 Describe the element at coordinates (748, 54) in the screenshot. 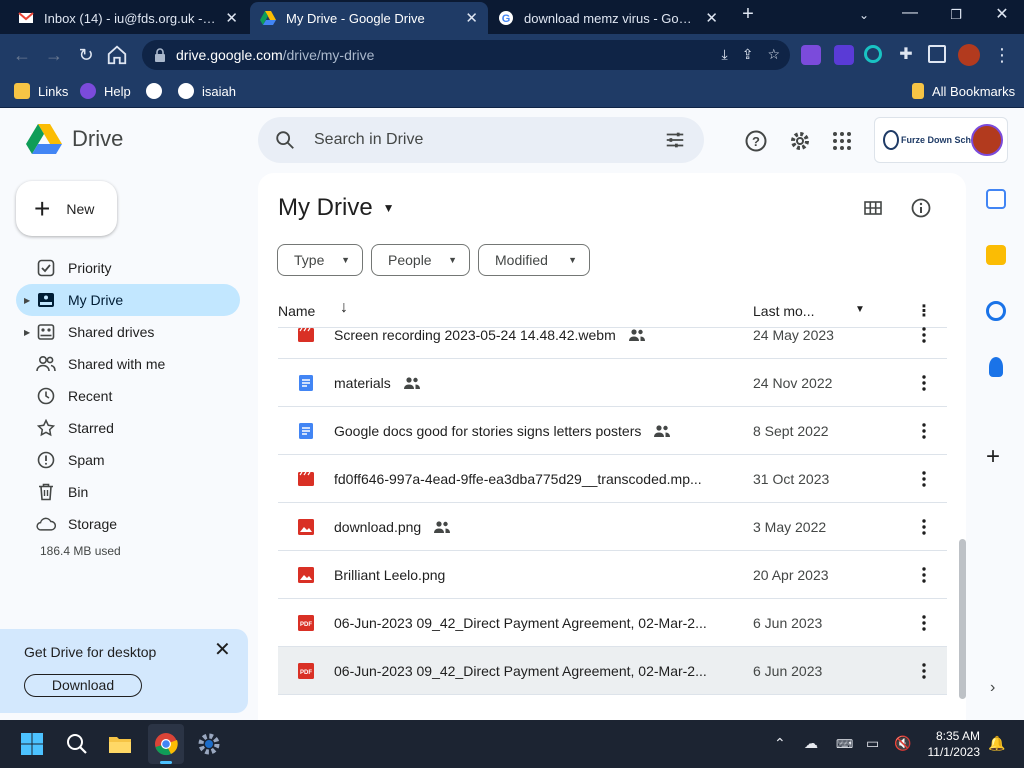

I see `share-icon: ⇪` at that location.